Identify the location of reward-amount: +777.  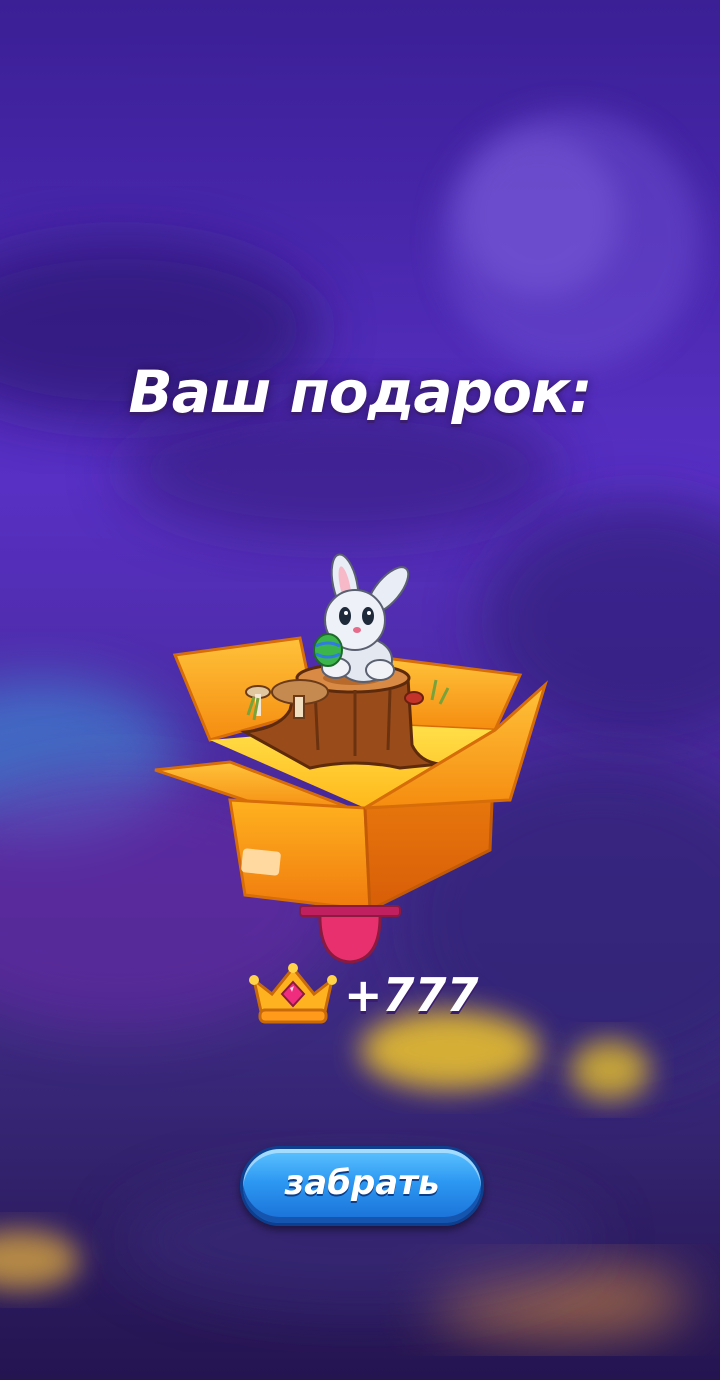
(411, 995).